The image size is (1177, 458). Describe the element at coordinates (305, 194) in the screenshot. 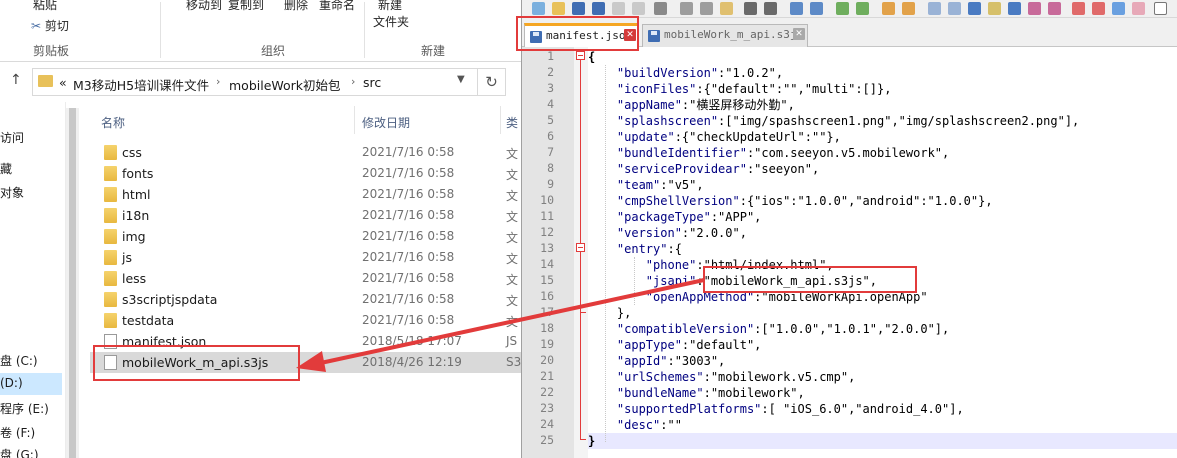

I see `file-row: html 2021/7/16 0:58 文` at that location.